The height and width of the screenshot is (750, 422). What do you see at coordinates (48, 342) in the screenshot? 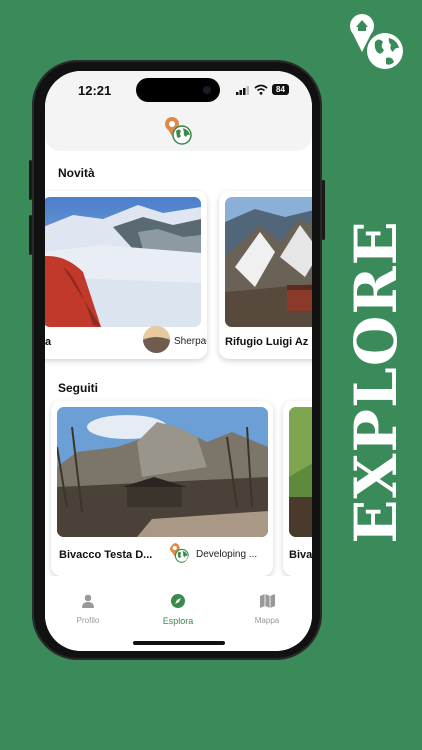
I see `card-title: a` at bounding box center [48, 342].